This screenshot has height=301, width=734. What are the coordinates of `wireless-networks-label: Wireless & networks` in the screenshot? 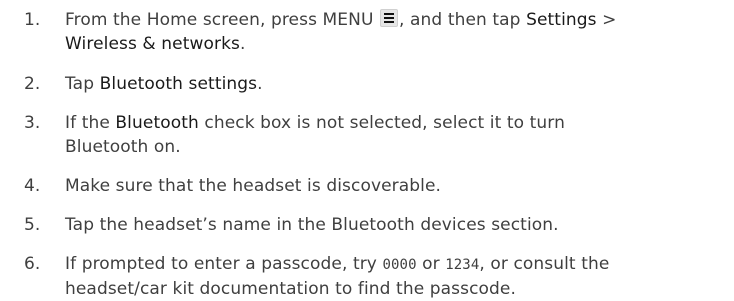 It's located at (152, 44).